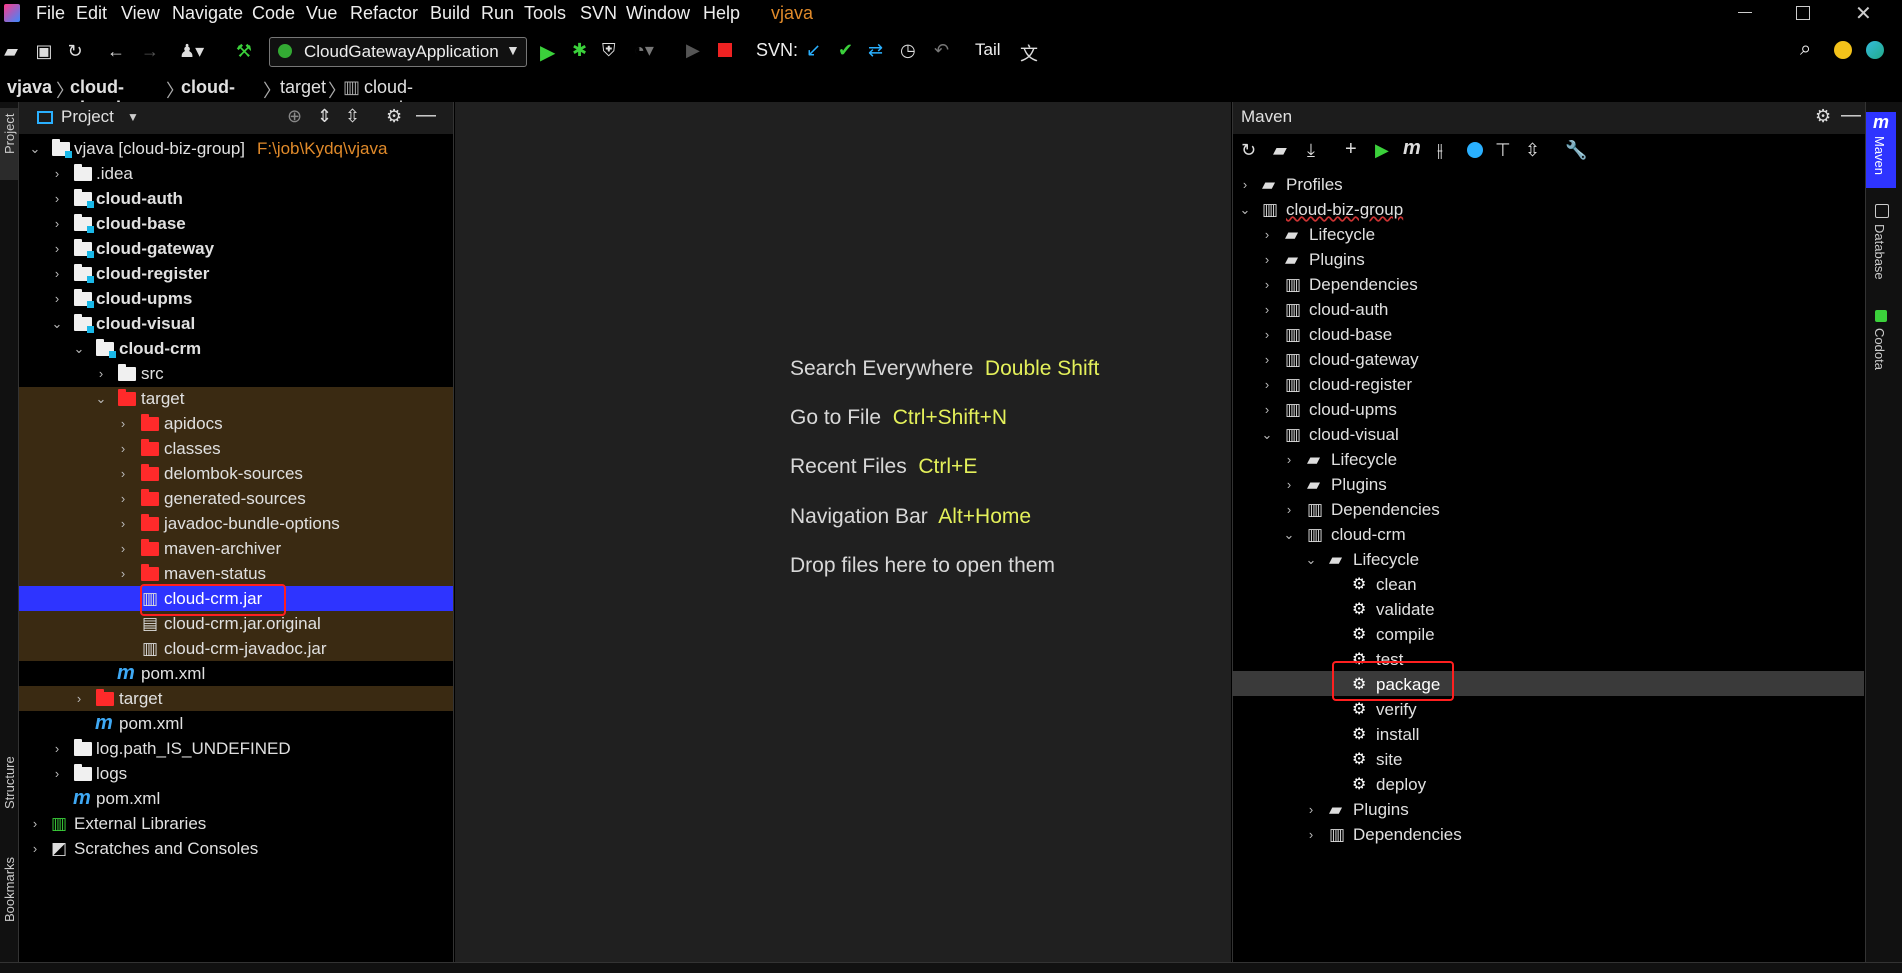 This screenshot has width=1902, height=973. I want to click on locate-icon: ⊕, so click(294, 116).